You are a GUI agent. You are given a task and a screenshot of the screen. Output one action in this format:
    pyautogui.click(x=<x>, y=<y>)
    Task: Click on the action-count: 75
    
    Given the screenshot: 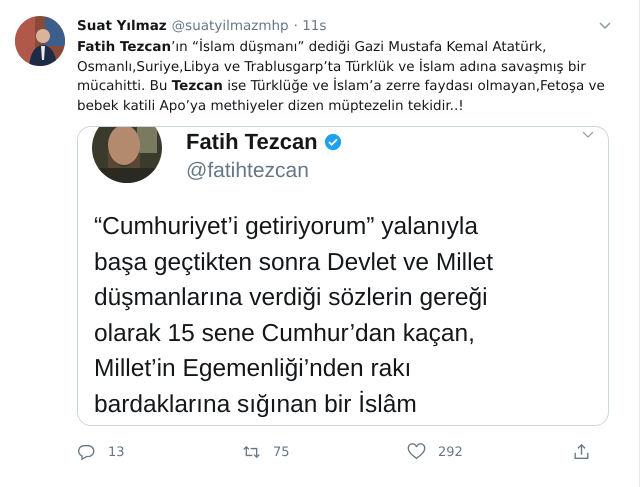 What is the action you would take?
    pyautogui.click(x=281, y=452)
    